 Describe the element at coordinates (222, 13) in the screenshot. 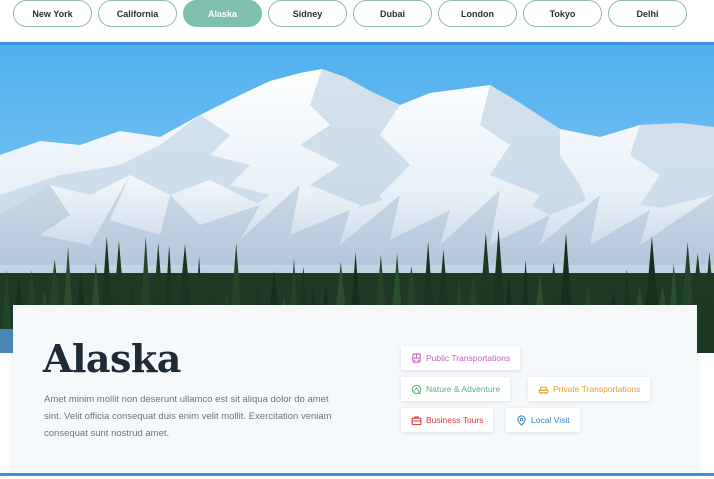

I see `tab-alaska: Alaska` at that location.